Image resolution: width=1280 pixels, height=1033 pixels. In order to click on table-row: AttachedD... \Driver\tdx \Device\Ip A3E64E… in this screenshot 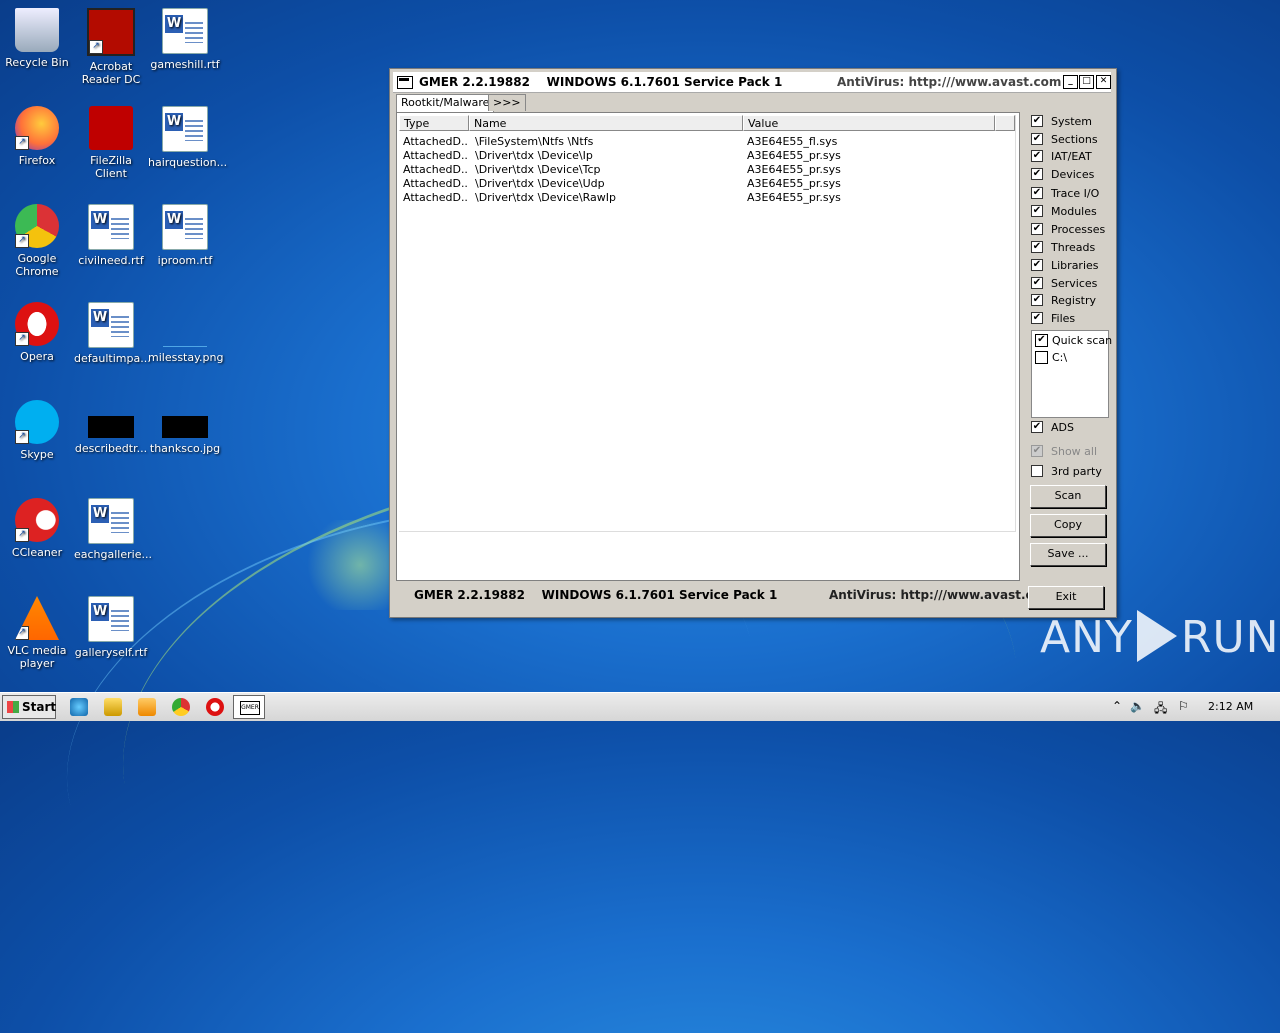, I will do `click(699, 156)`.